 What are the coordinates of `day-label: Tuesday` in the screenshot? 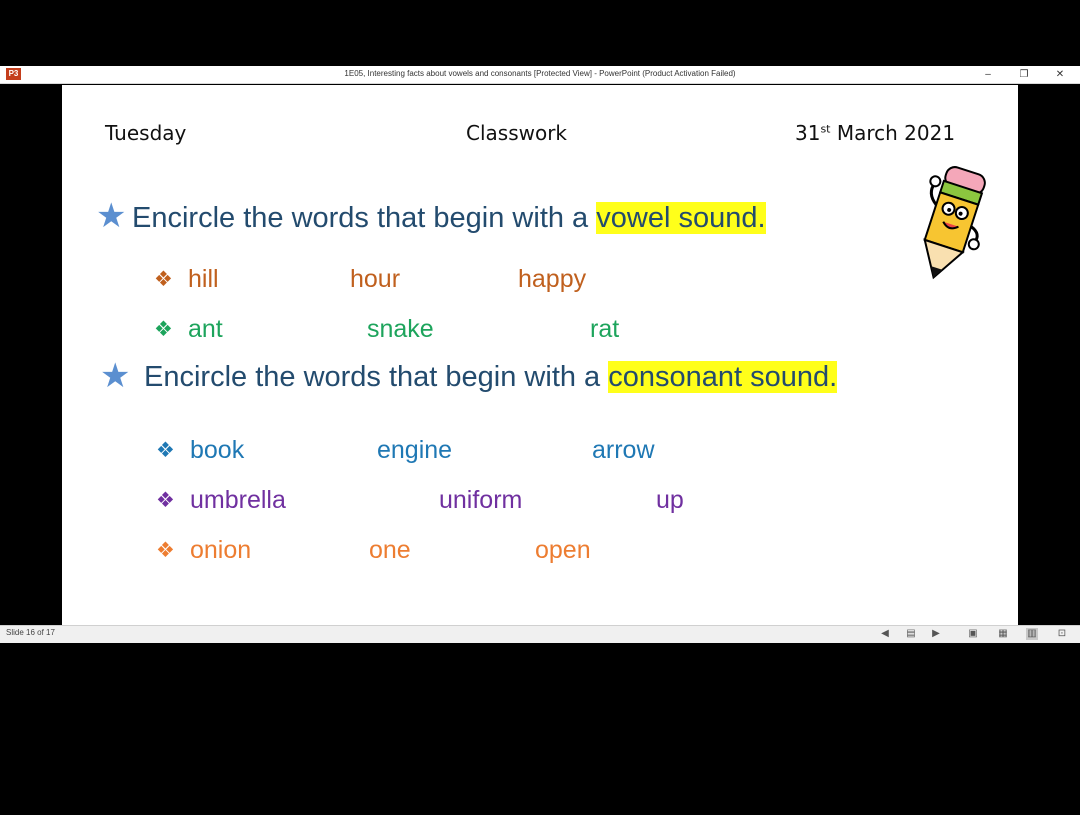 It's located at (146, 133).